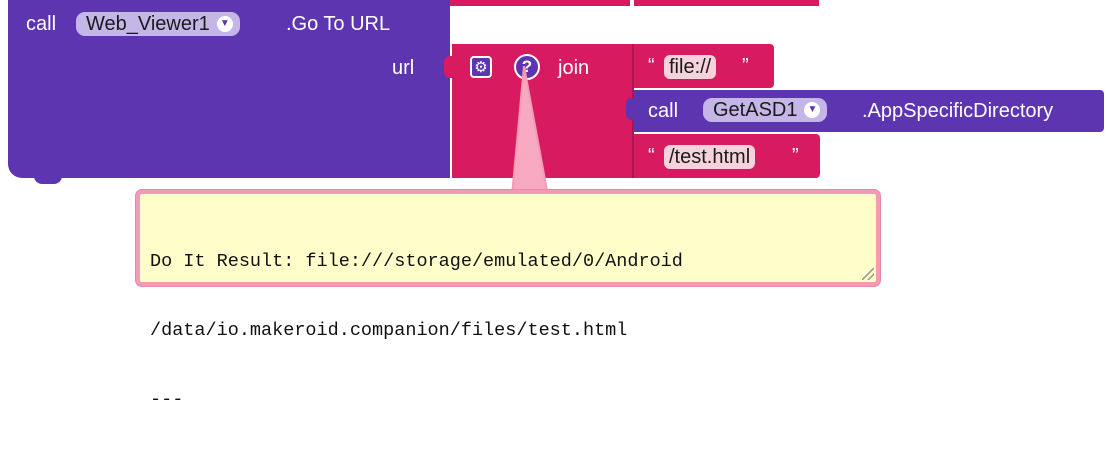 The height and width of the screenshot is (457, 1107). I want to click on string-field-file: file://, so click(690, 67).